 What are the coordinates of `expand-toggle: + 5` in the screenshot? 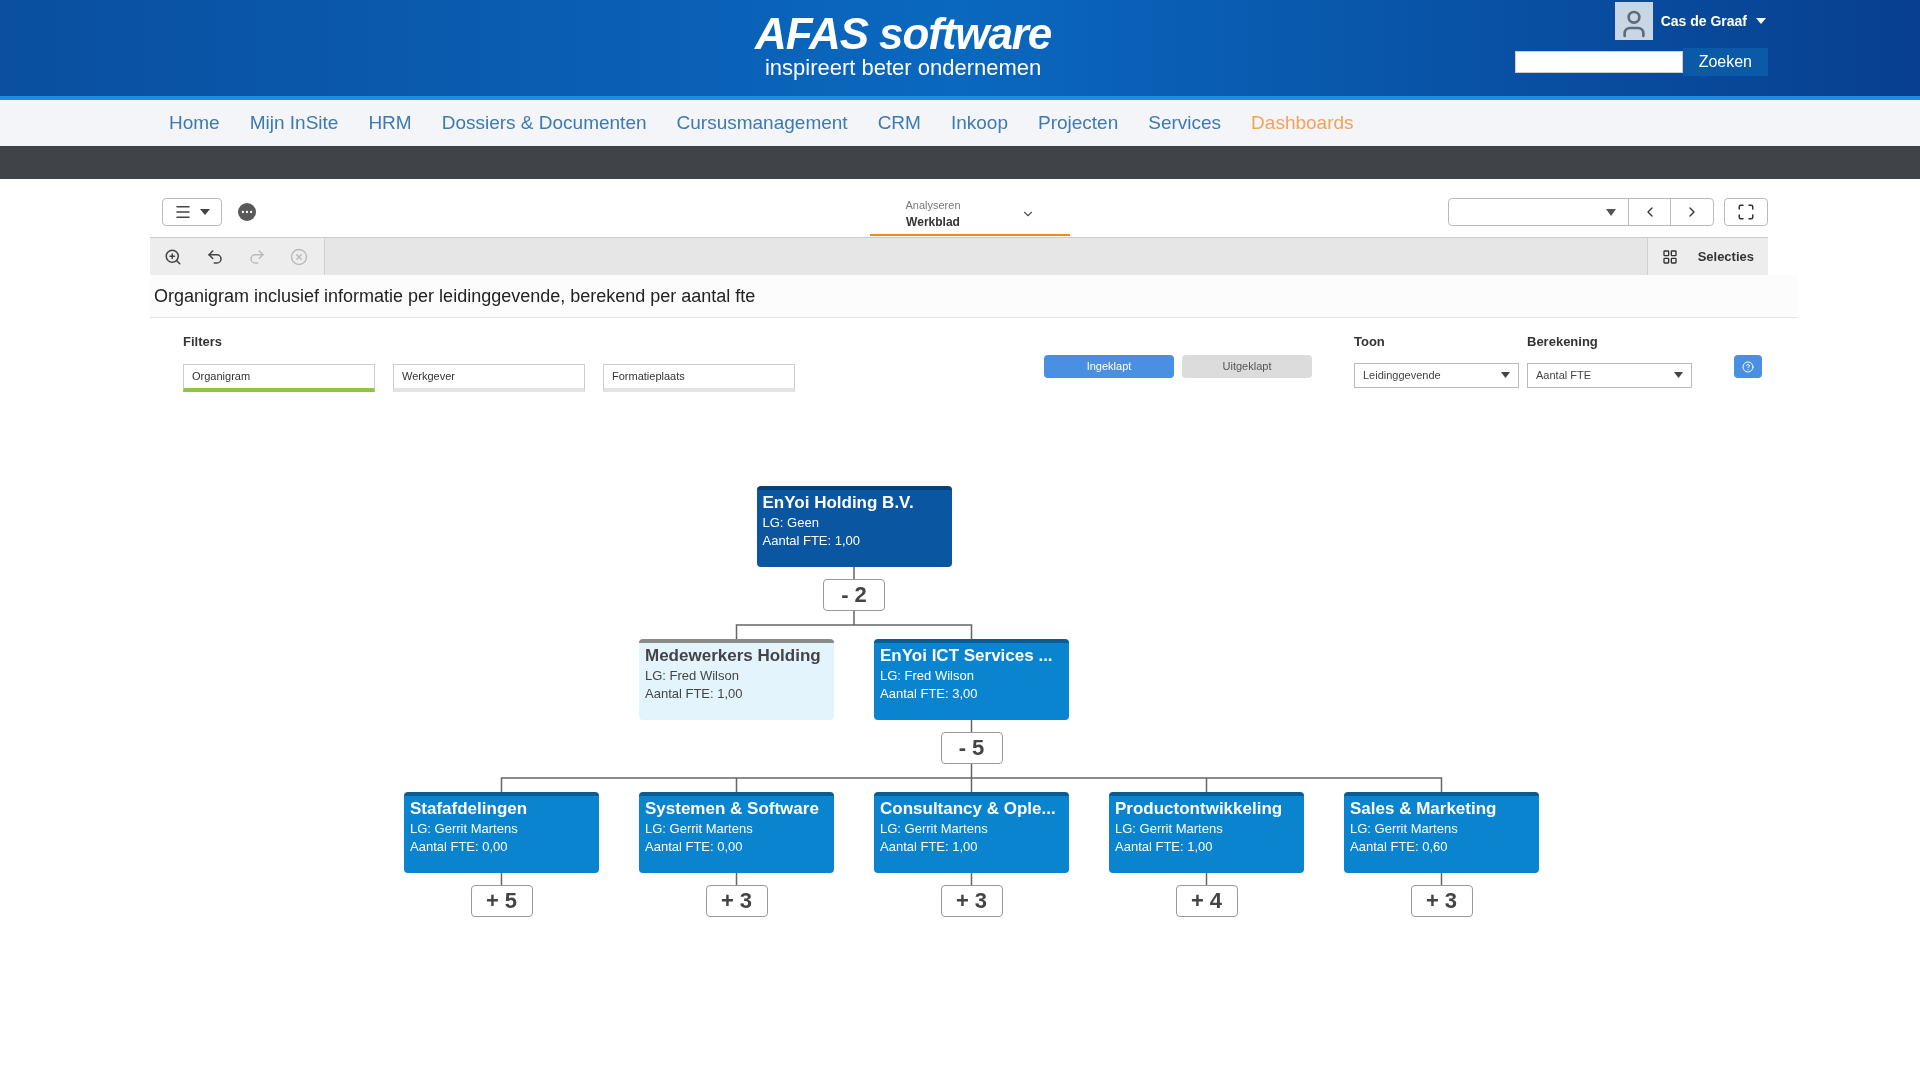 It's located at (501, 900).